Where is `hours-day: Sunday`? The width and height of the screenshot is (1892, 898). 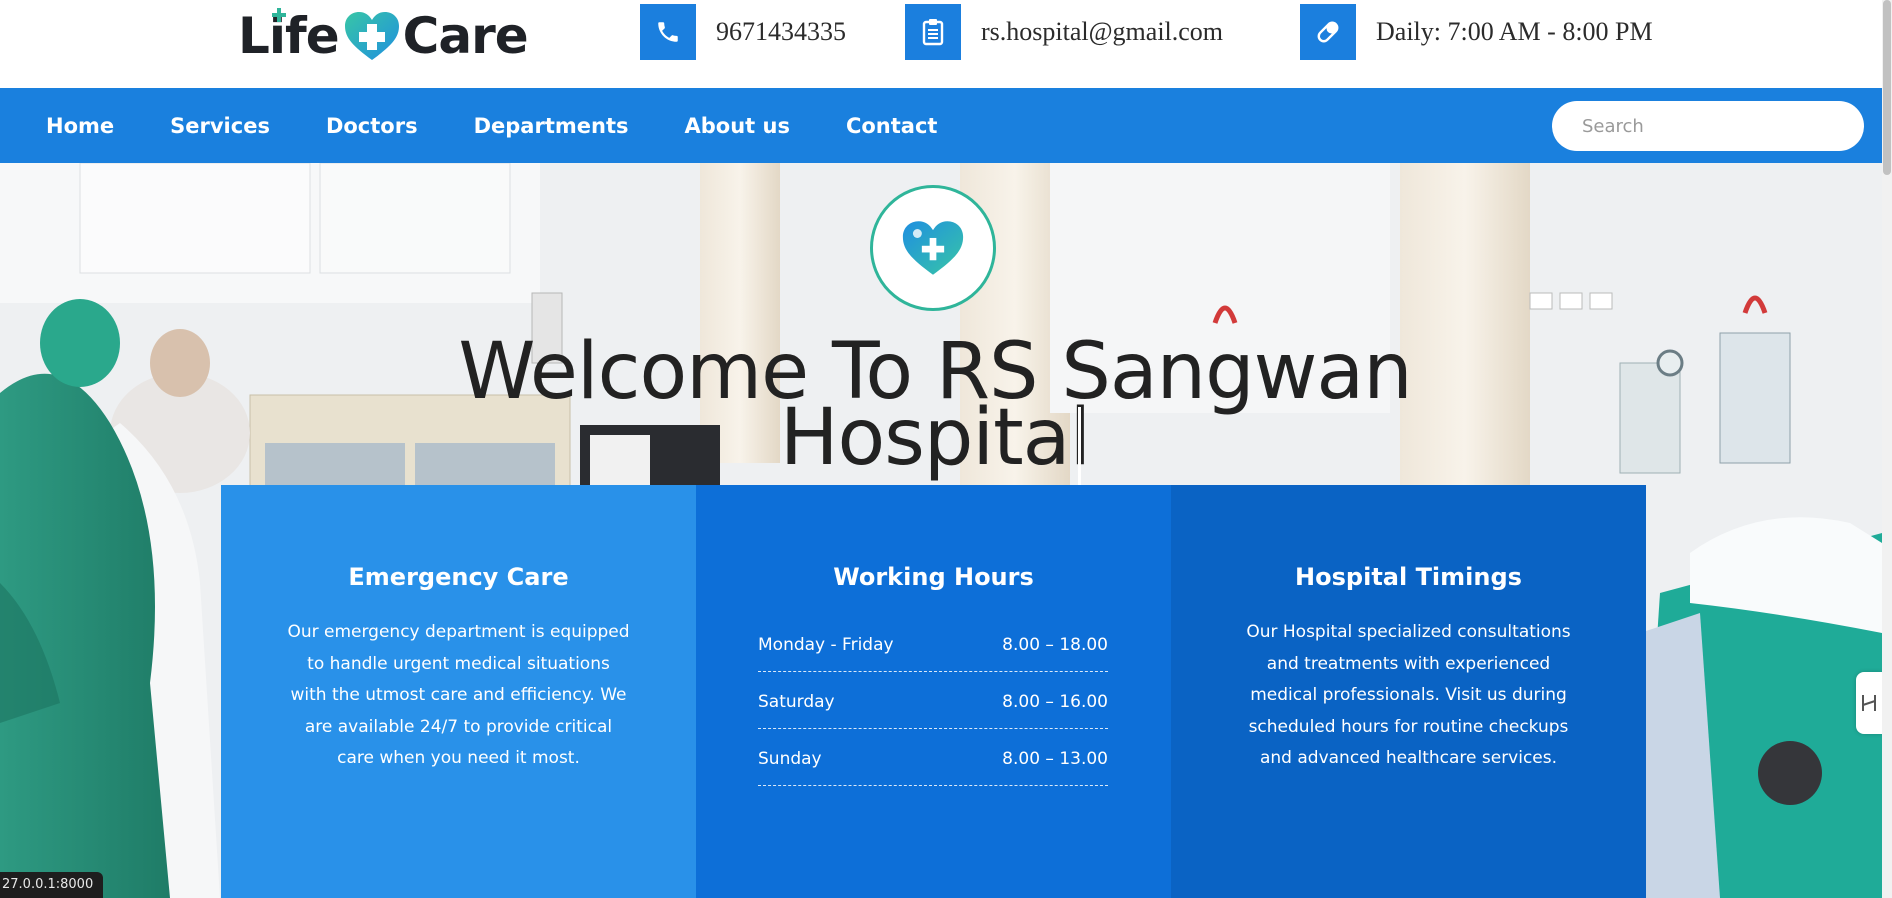
hours-day: Sunday is located at coordinates (790, 759).